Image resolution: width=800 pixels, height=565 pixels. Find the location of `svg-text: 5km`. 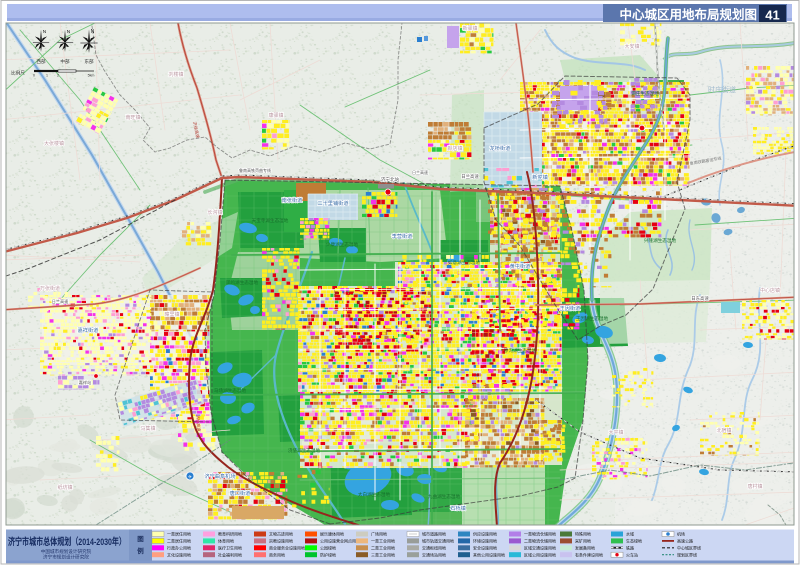

svg-text: 5km is located at coordinates (91, 76).